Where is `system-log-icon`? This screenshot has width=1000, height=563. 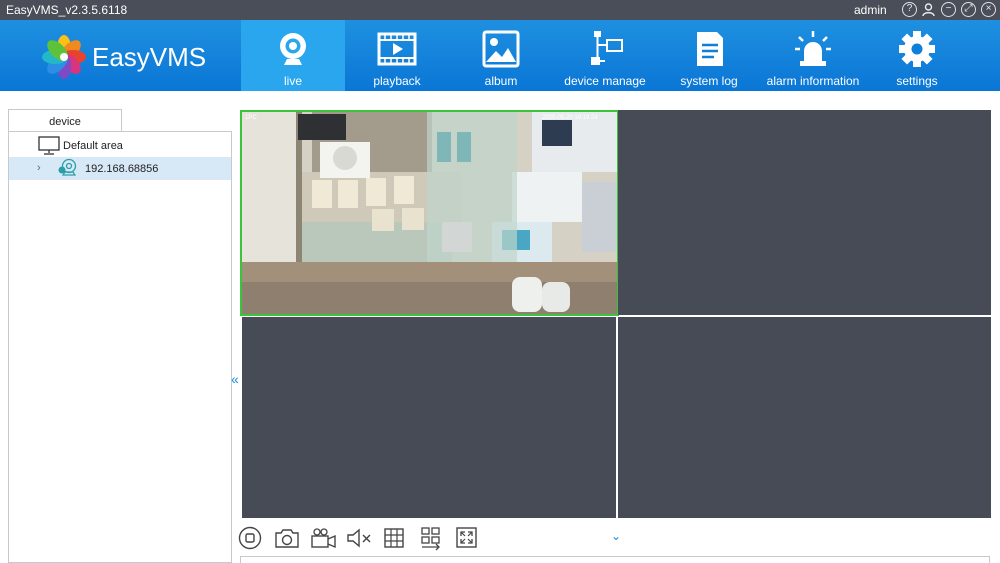 system-log-icon is located at coordinates (710, 49).